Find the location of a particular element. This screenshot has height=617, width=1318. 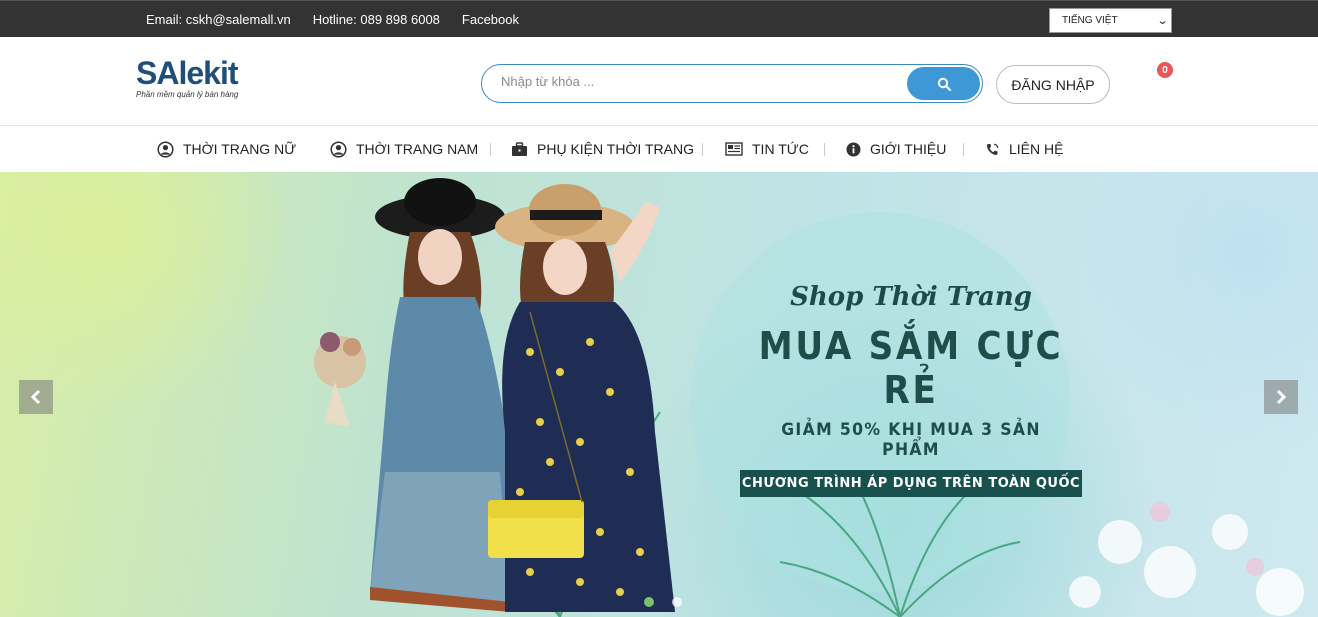

promo-note: CHƯƠNG TRÌNH ÁP DỤNG TRÊN TOÀN QUỐC is located at coordinates (911, 483).